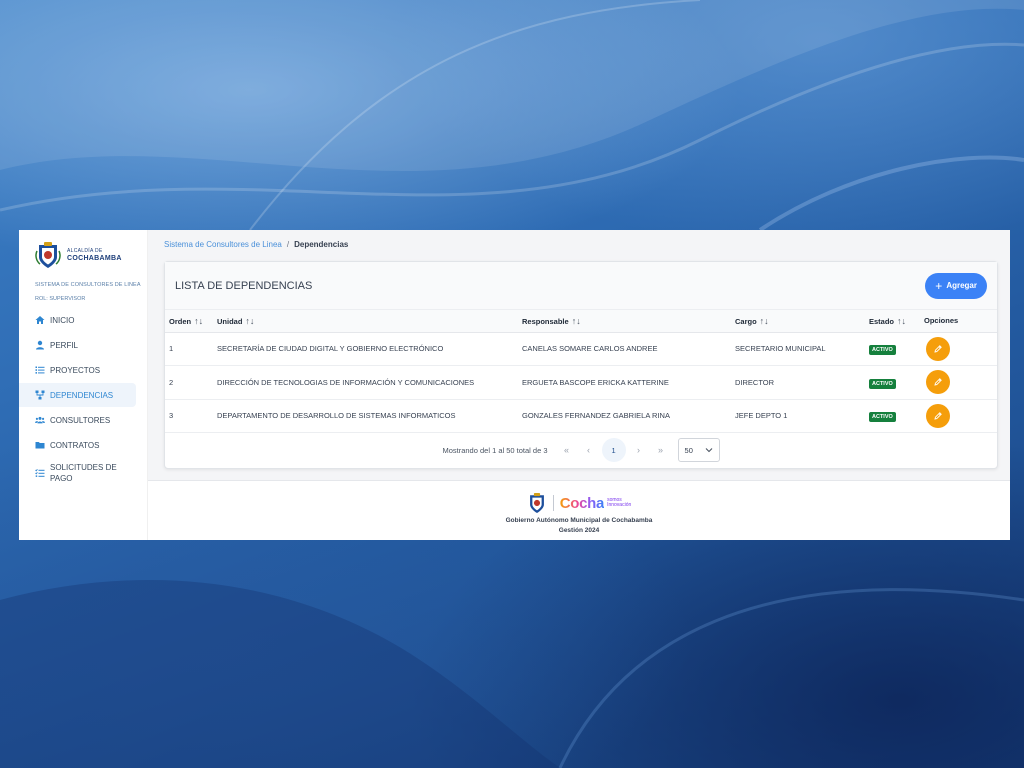  I want to click on sidebar-item-label: SOLICITUDES DE PAGO, so click(83, 473).